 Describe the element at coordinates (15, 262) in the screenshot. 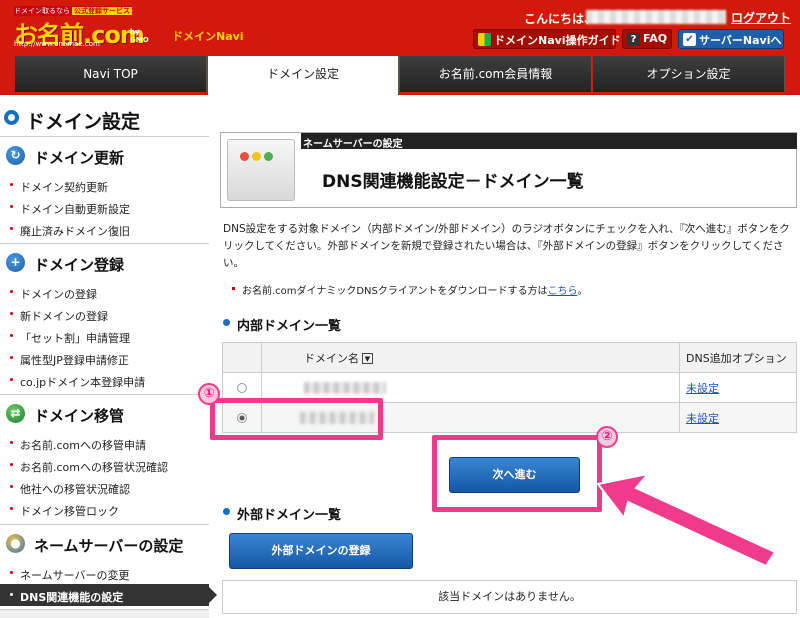

I see `plus-icon: +` at that location.